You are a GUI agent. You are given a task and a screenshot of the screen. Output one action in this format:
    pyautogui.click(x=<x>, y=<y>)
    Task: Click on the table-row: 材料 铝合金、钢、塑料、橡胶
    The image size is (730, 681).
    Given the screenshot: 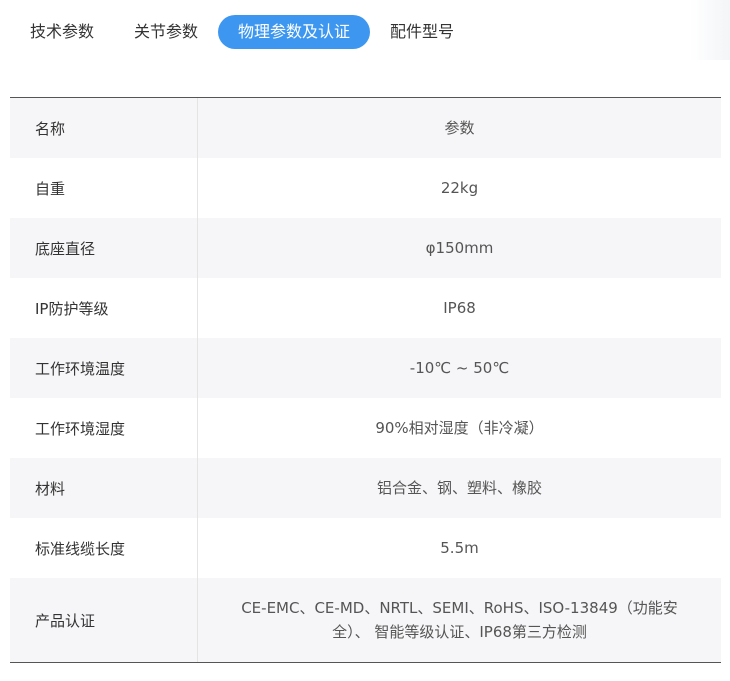 What is the action you would take?
    pyautogui.click(x=365, y=488)
    